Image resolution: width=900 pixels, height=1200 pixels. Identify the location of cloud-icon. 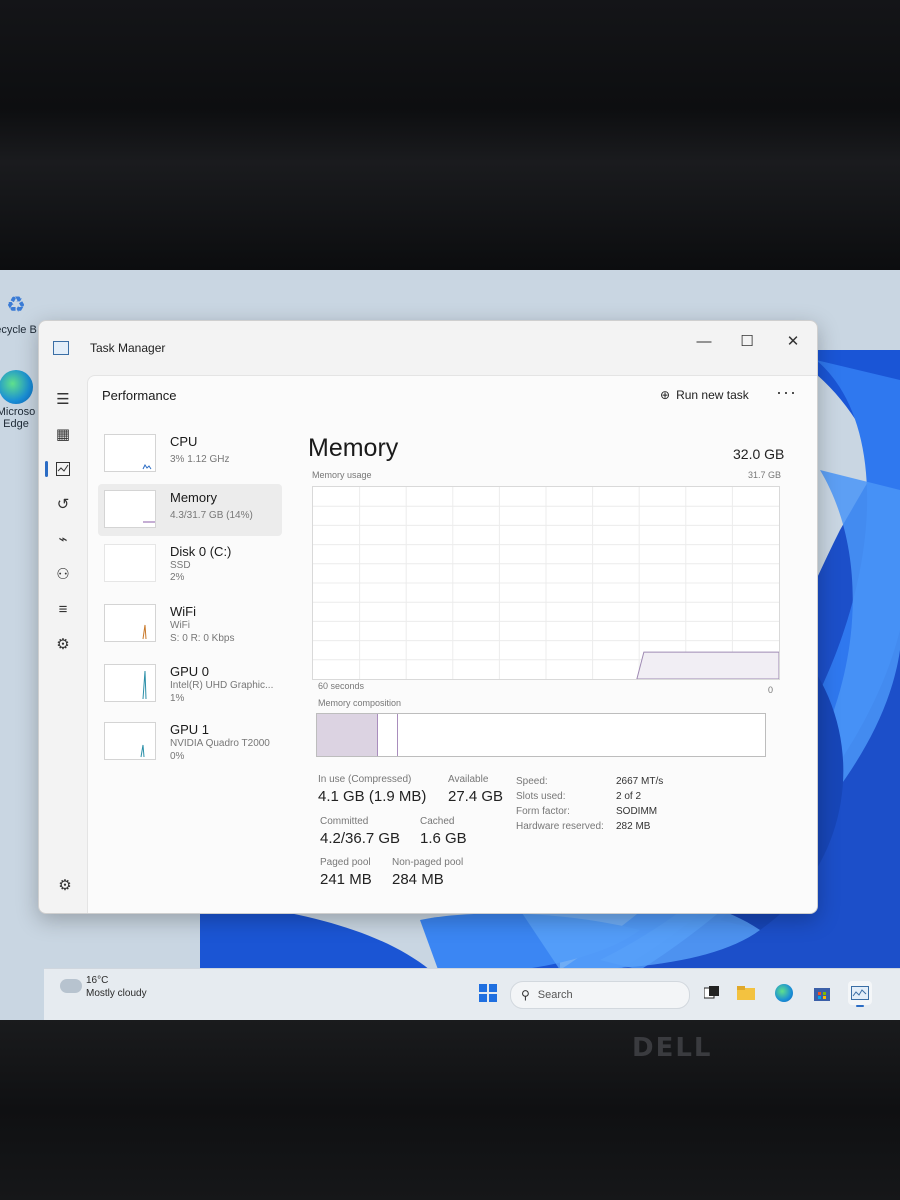
(71, 986).